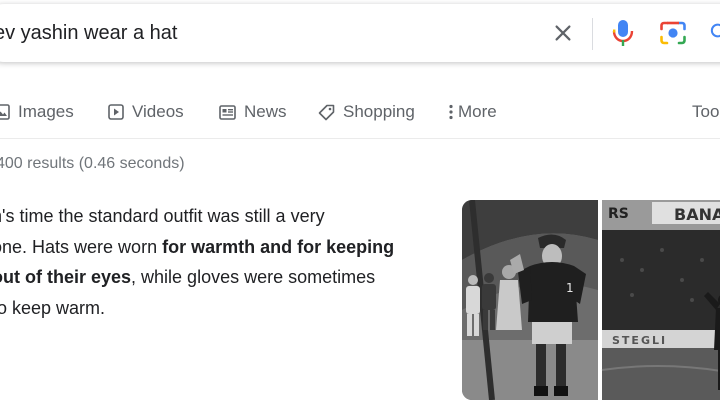 The width and height of the screenshot is (720, 400). What do you see at coordinates (592, 34) in the screenshot?
I see `search-bar-divider` at bounding box center [592, 34].